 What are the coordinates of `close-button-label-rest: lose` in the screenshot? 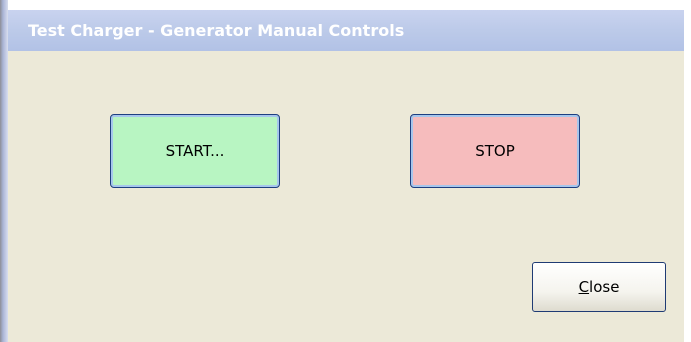 It's located at (604, 287).